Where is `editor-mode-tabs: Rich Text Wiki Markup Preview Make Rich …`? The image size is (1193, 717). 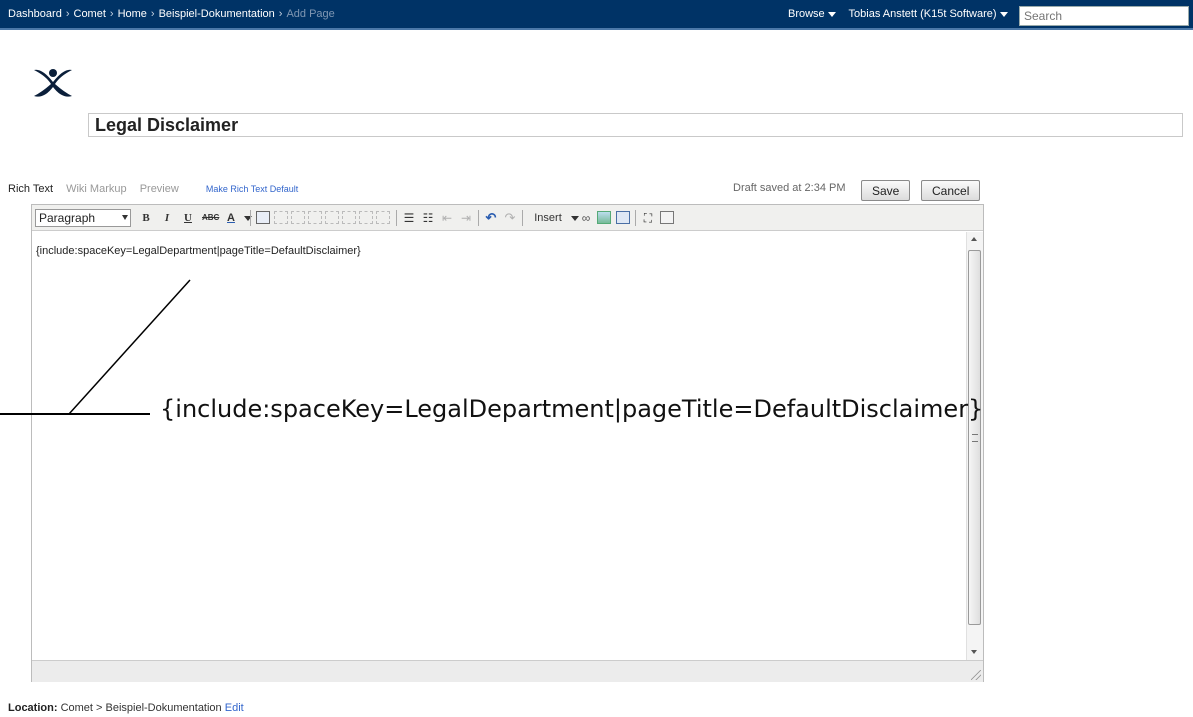
editor-mode-tabs: Rich Text Wiki Markup Preview Make Rich … is located at coordinates (153, 189).